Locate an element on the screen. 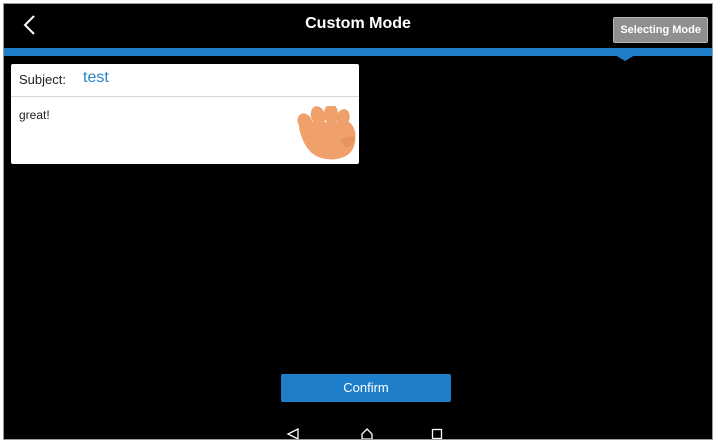  subject-label: Subject: is located at coordinates (42, 79).